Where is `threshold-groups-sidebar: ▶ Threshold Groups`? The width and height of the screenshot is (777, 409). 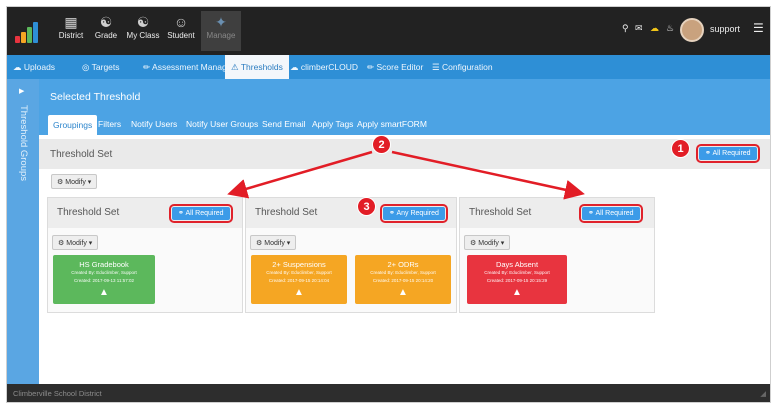 threshold-groups-sidebar: ▶ Threshold Groups is located at coordinates (23, 231).